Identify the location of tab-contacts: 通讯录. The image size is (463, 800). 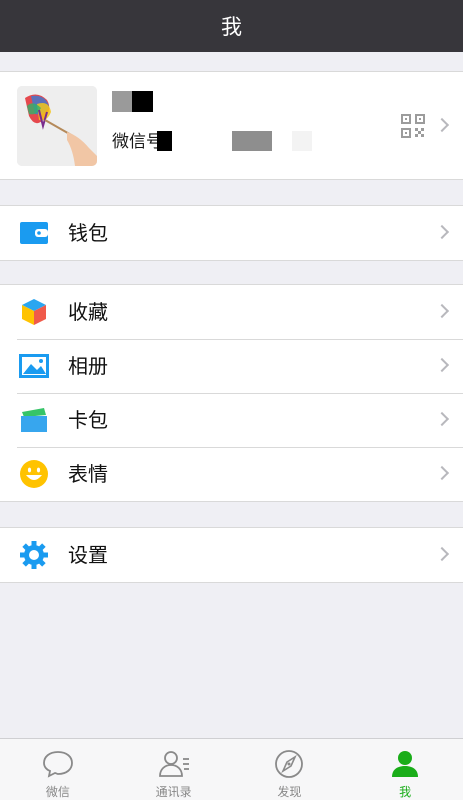
(174, 769).